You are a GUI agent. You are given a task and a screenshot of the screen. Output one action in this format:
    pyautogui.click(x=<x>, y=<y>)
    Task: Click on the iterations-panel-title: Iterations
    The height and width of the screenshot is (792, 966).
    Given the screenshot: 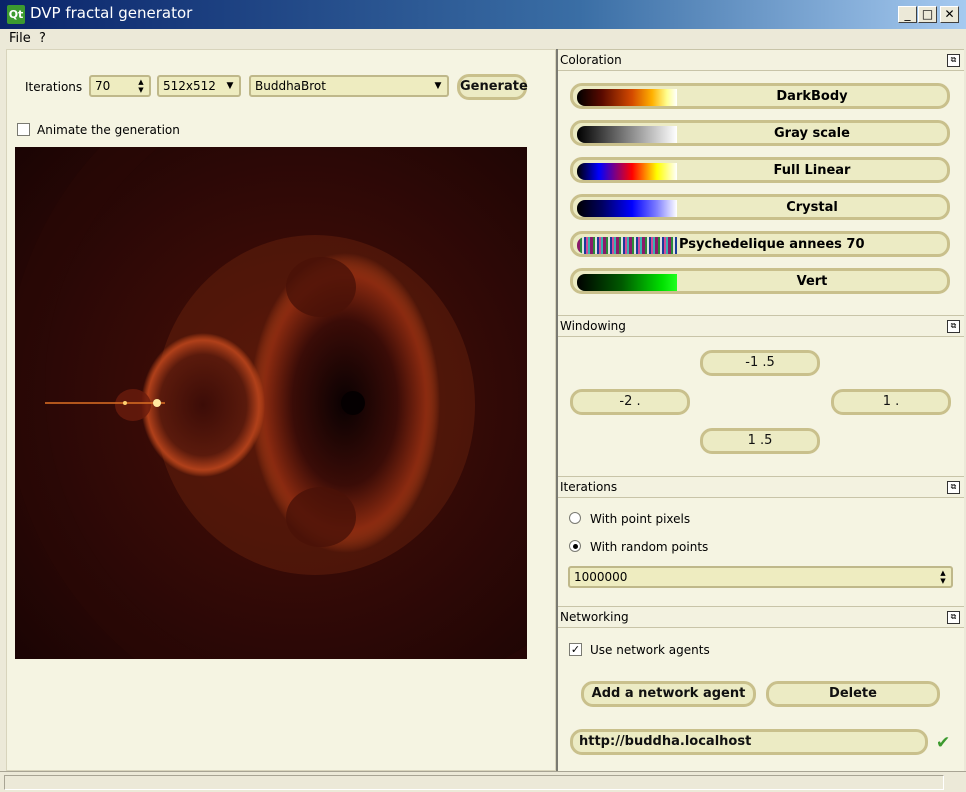 What is the action you would take?
    pyautogui.click(x=589, y=487)
    